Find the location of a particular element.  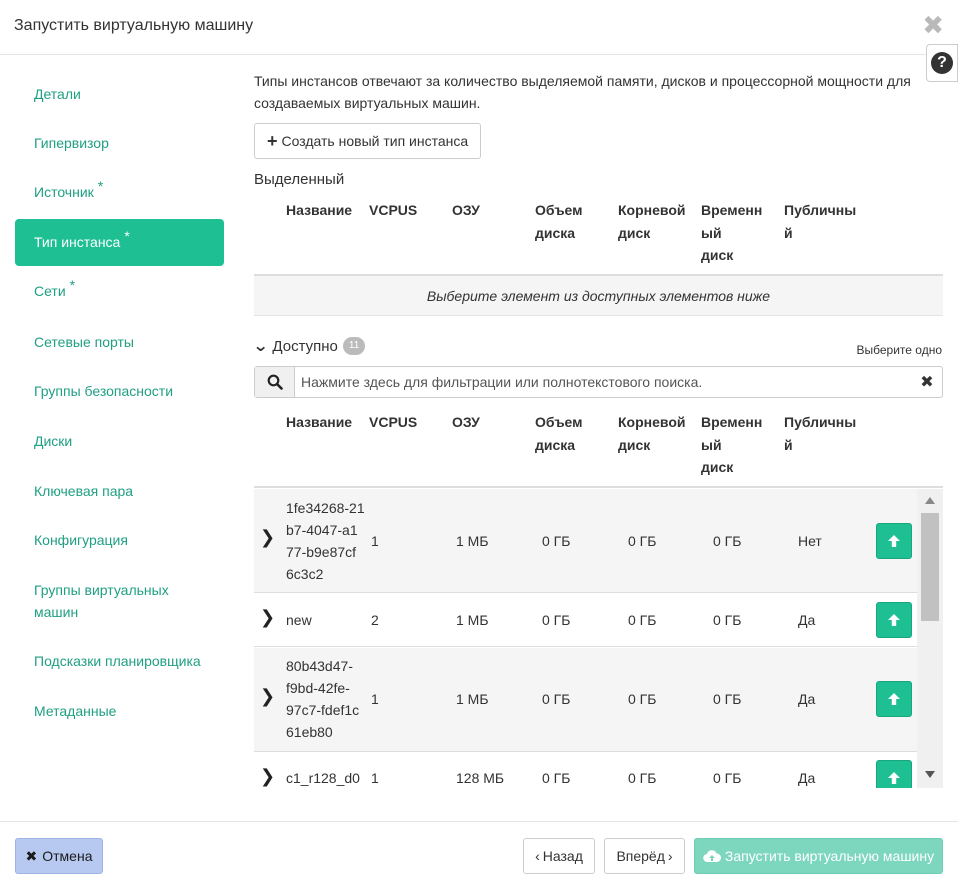

scroll-down-icon is located at coordinates (930, 774).